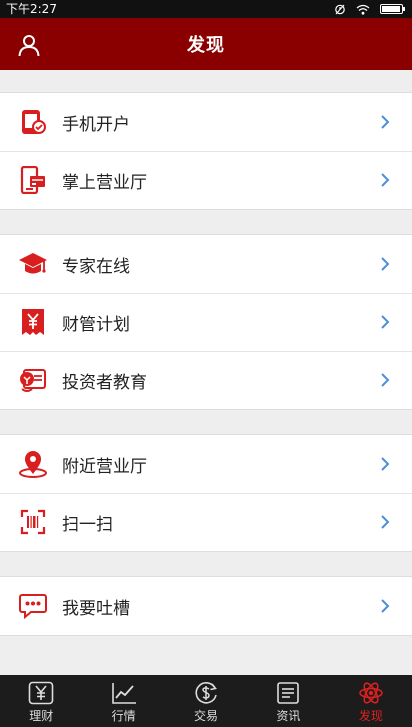 Image resolution: width=412 pixels, height=727 pixels. I want to click on discover-icon, so click(371, 693).